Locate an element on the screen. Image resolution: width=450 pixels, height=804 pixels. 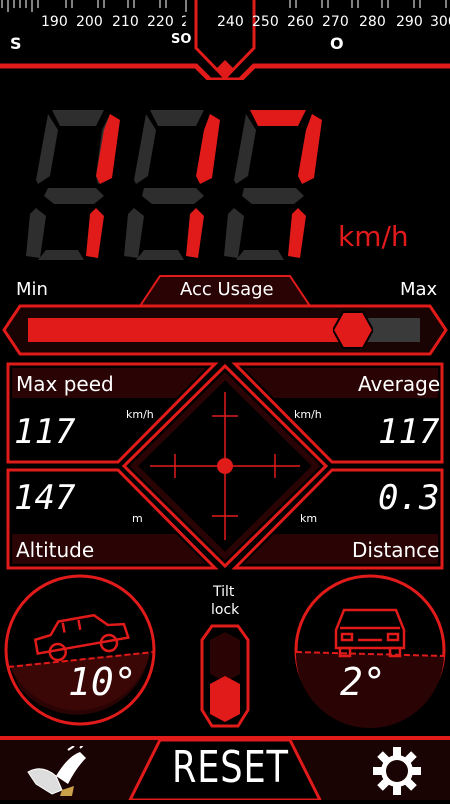
gesture-hand-icon is located at coordinates (56, 769).